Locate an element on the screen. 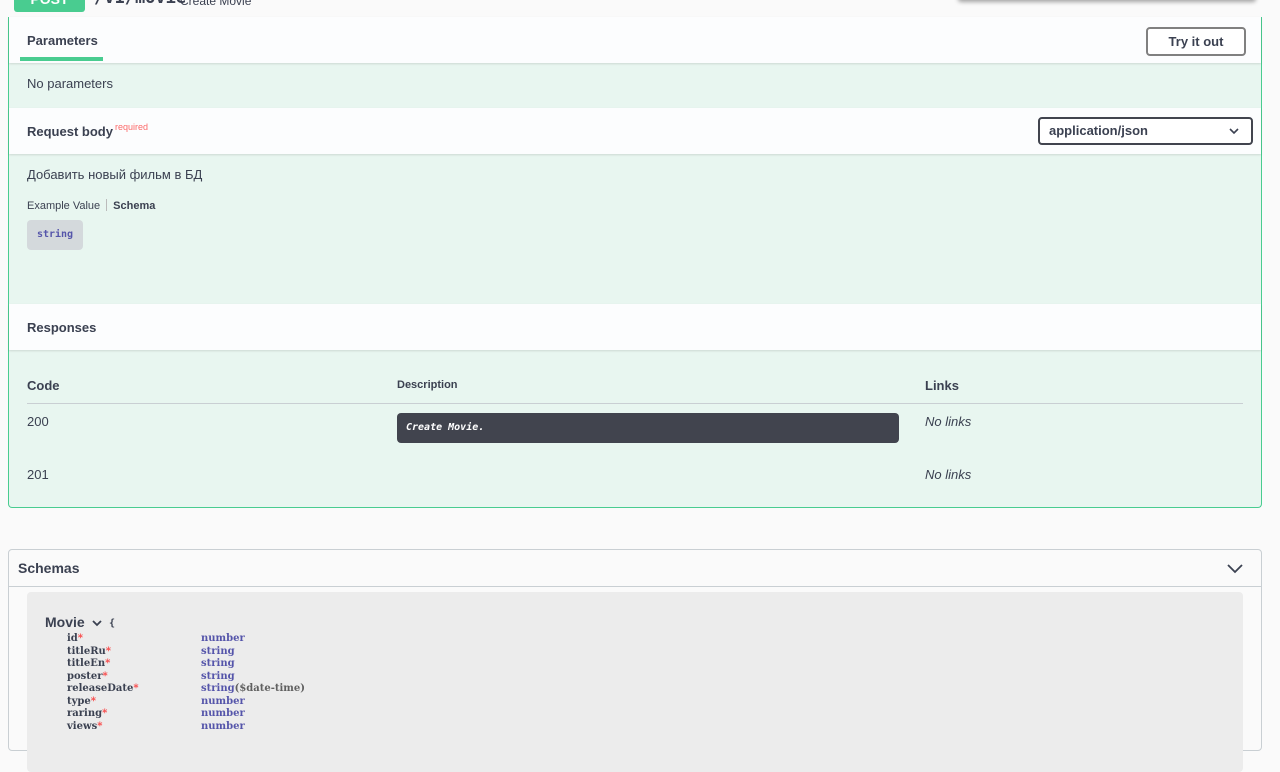  request-body-description: Добавить новый фильм в БД is located at coordinates (115, 174).